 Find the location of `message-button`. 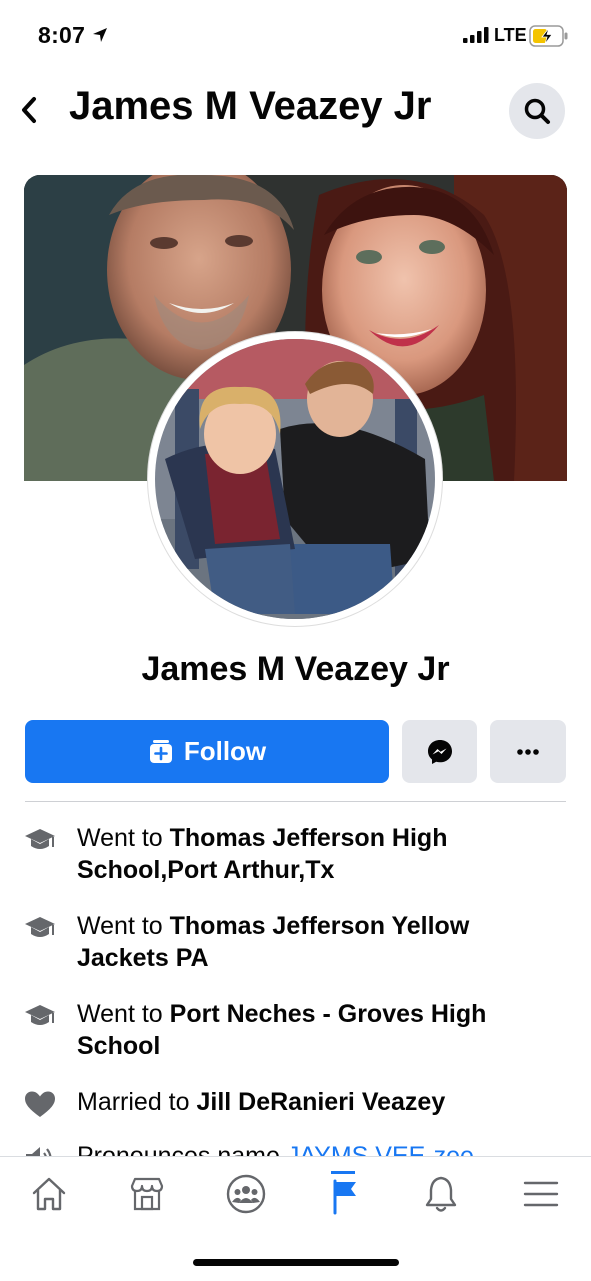

message-button is located at coordinates (439, 751).